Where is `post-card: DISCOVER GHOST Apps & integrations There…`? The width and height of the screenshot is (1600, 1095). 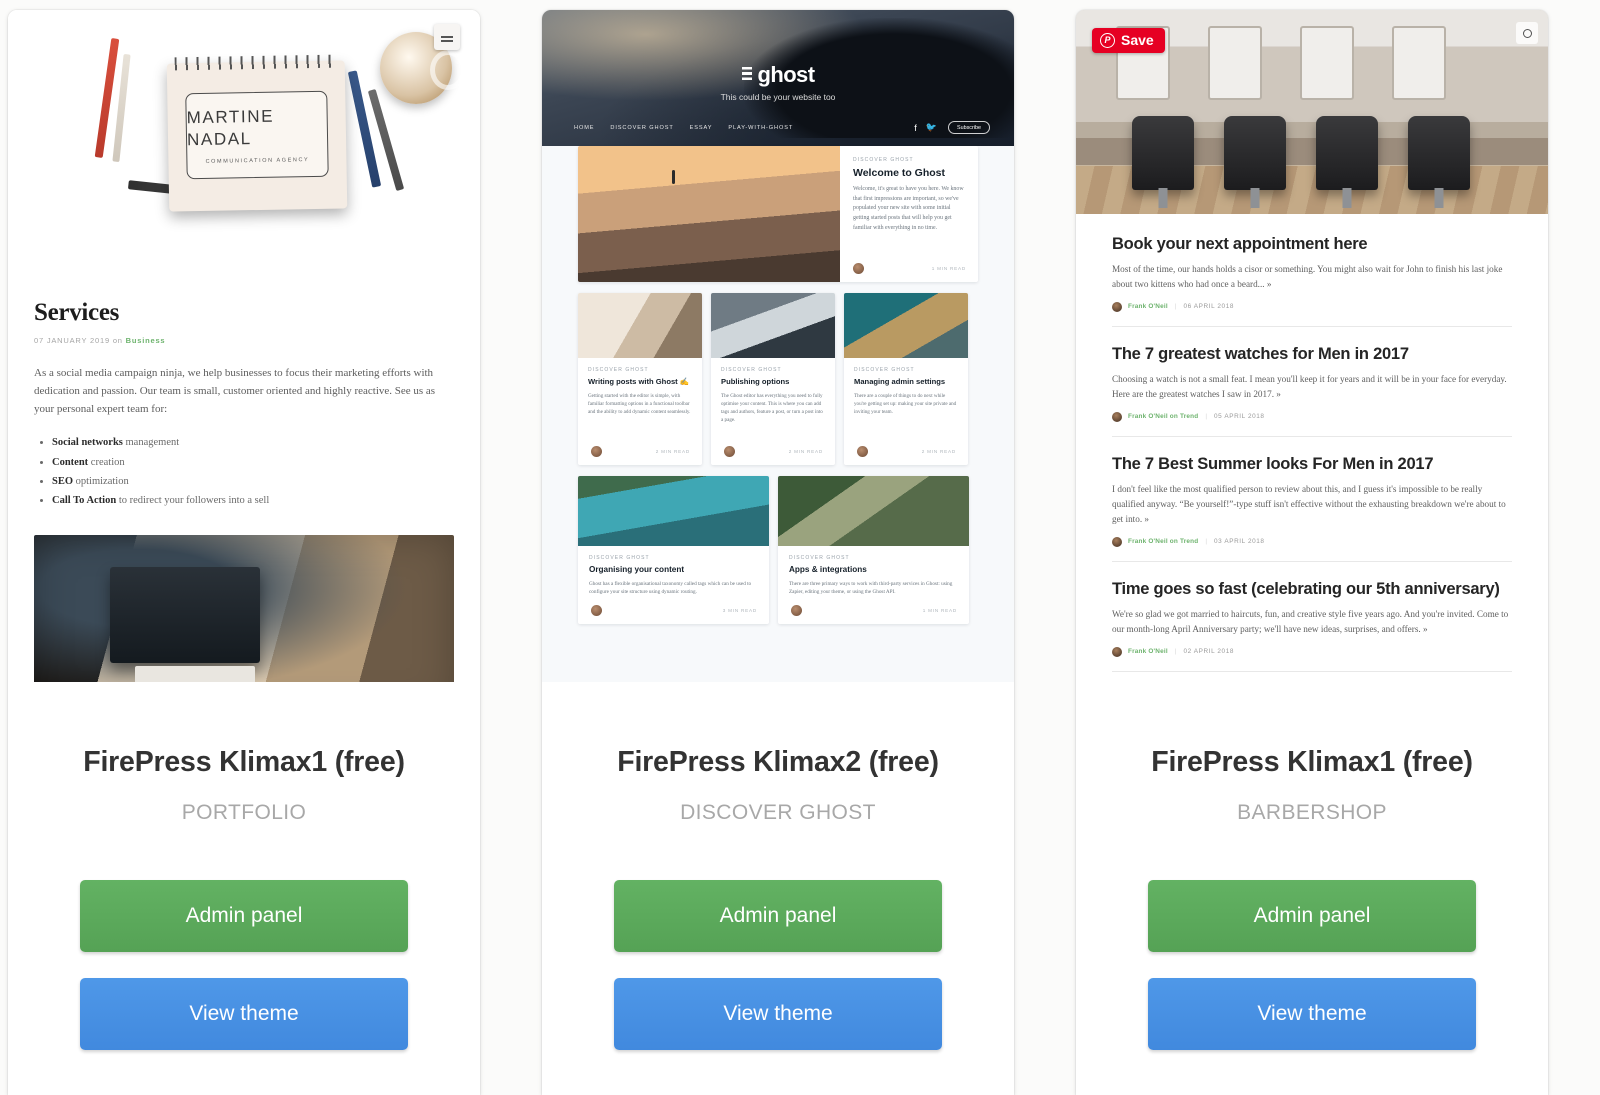 post-card: DISCOVER GHOST Apps & integrations There… is located at coordinates (873, 550).